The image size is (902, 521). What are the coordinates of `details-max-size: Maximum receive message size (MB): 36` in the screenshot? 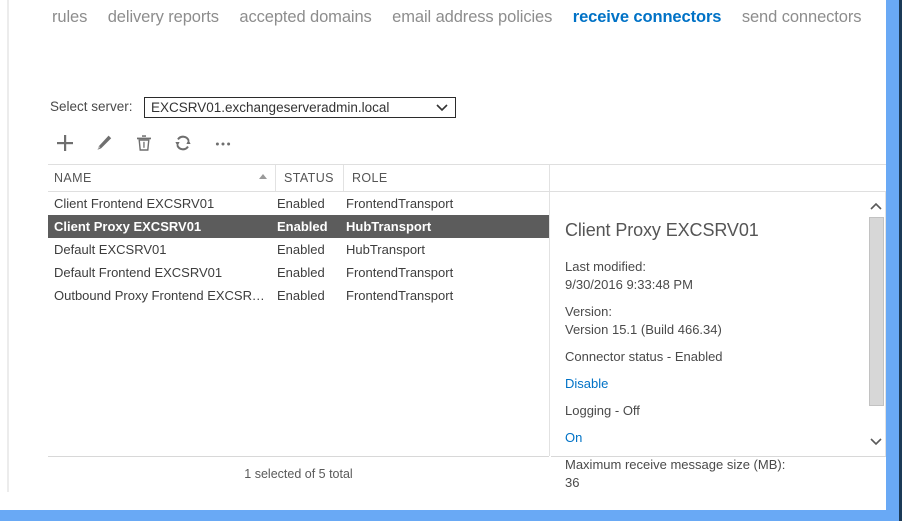 It's located at (708, 474).